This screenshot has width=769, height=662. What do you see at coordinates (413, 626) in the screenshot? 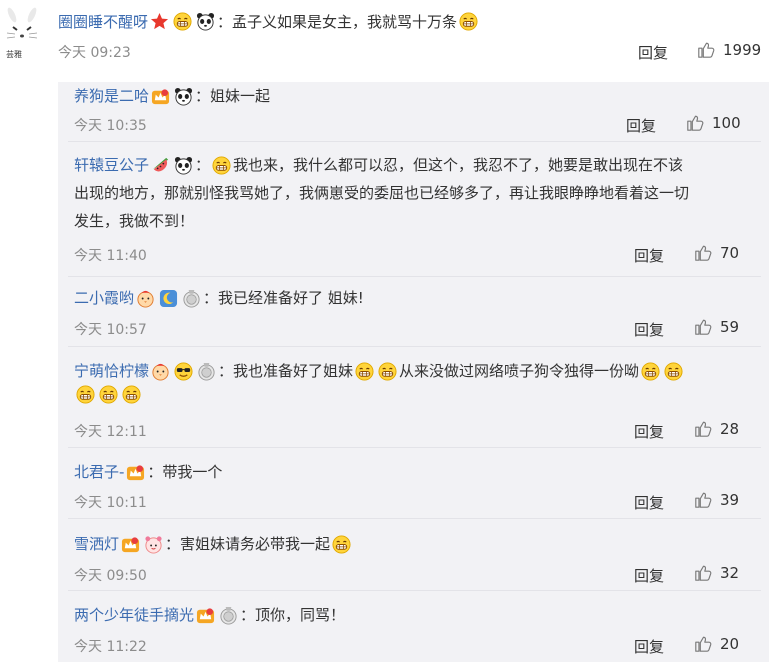
I see `reply-item: 两个少年徒手摘光 ：顶你，同骂！ 今天 11:22 回复 20` at bounding box center [413, 626].